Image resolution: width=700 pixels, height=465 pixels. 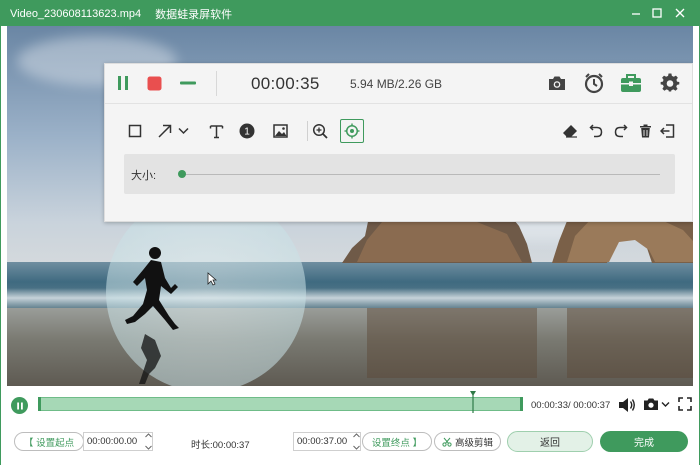 I want to click on scissors-icon, so click(x=447, y=442).